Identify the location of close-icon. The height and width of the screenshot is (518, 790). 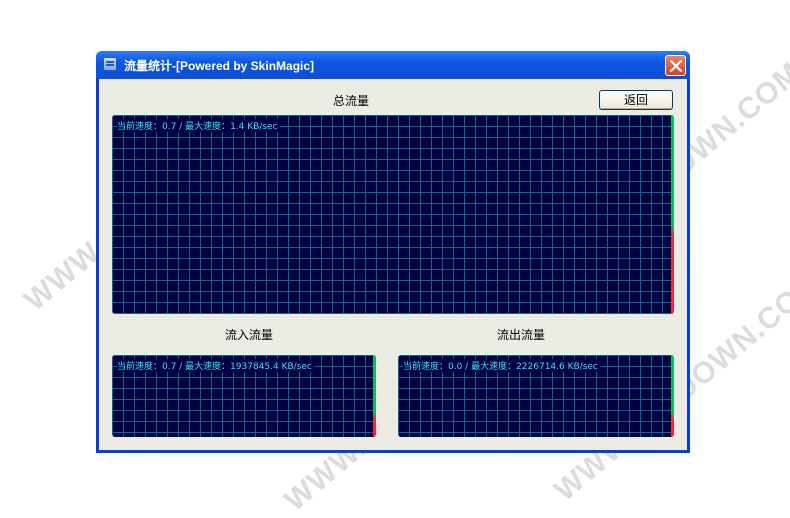
(676, 66).